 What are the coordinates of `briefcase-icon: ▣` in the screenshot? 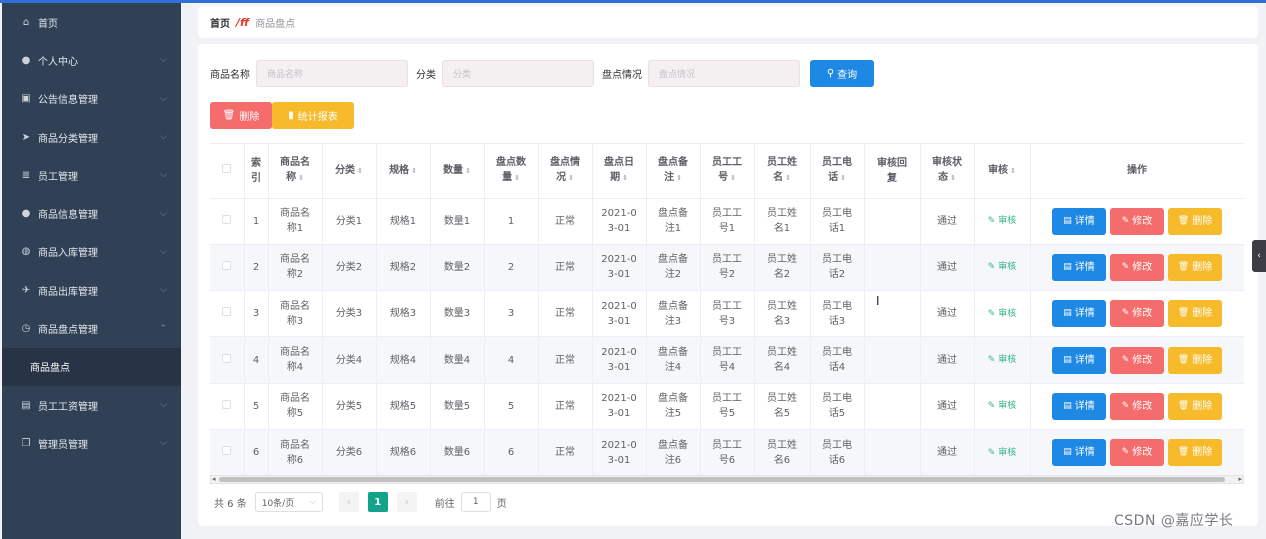 It's located at (26, 99).